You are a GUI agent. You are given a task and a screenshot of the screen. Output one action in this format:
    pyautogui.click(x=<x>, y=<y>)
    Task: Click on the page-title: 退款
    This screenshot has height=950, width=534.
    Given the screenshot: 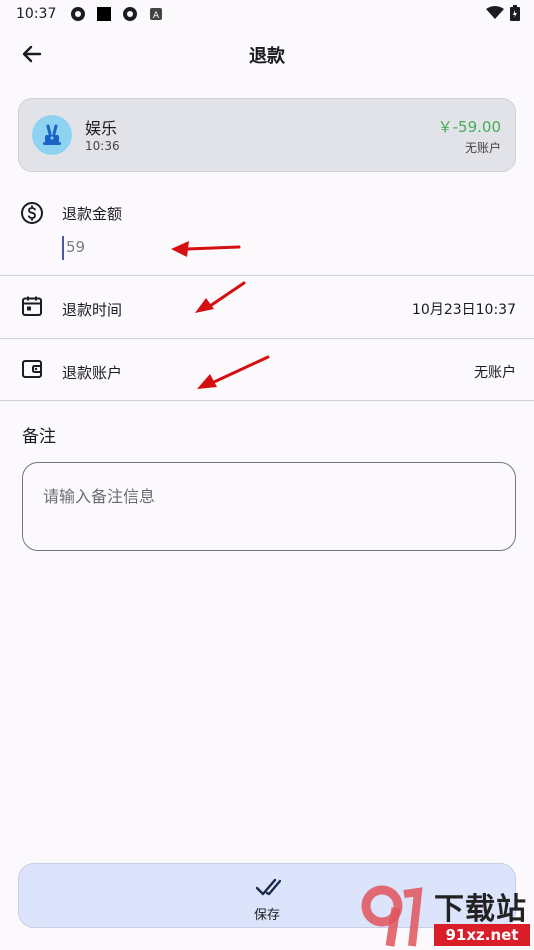 What is the action you would take?
    pyautogui.click(x=267, y=56)
    